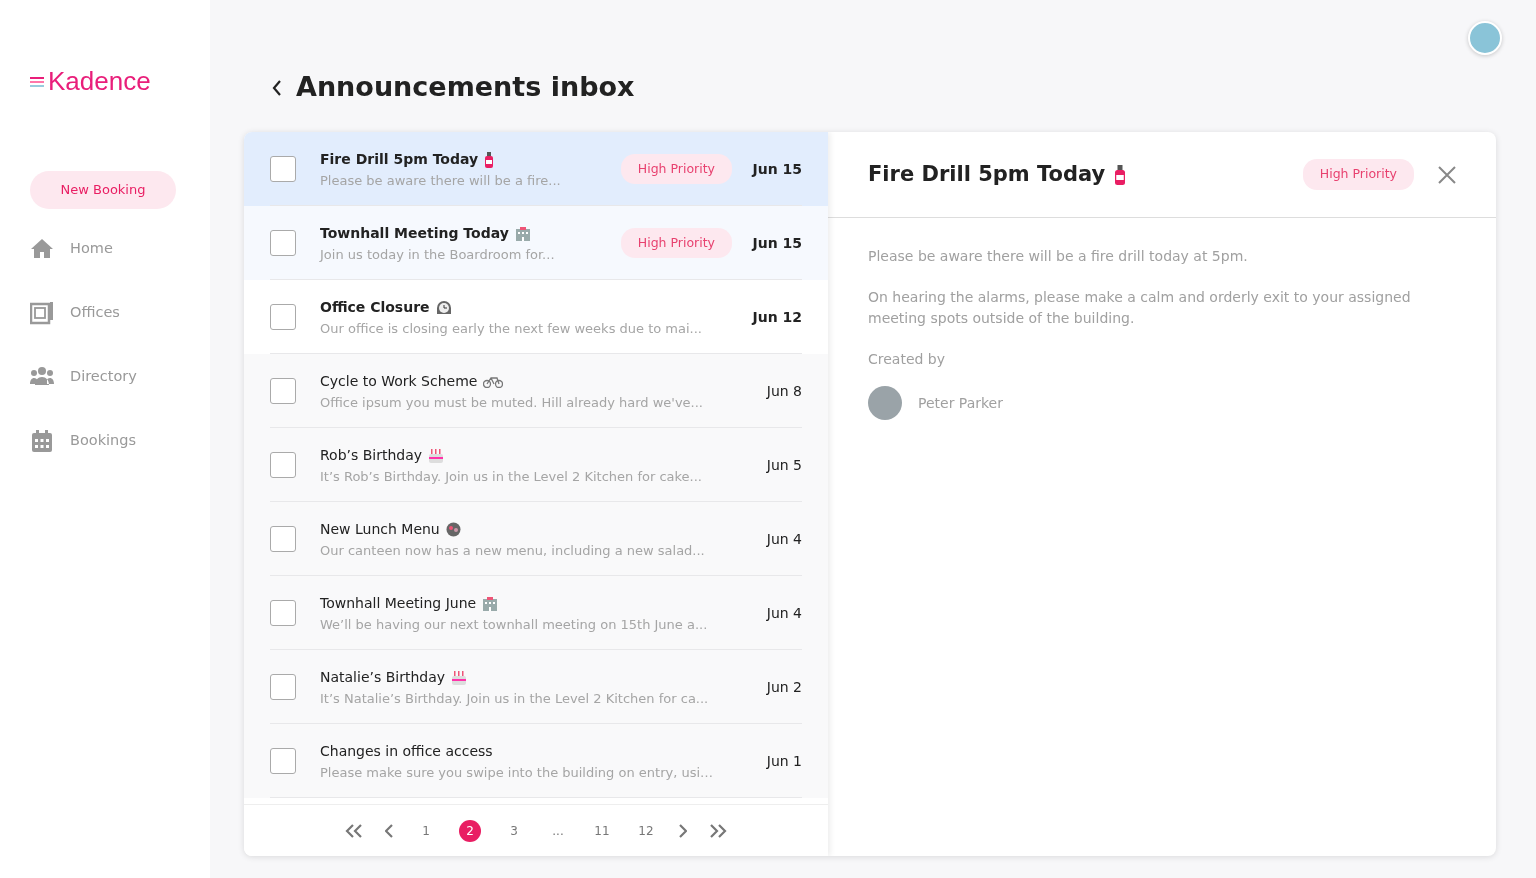 This screenshot has width=1536, height=878. I want to click on page-link: 1, so click(426, 830).